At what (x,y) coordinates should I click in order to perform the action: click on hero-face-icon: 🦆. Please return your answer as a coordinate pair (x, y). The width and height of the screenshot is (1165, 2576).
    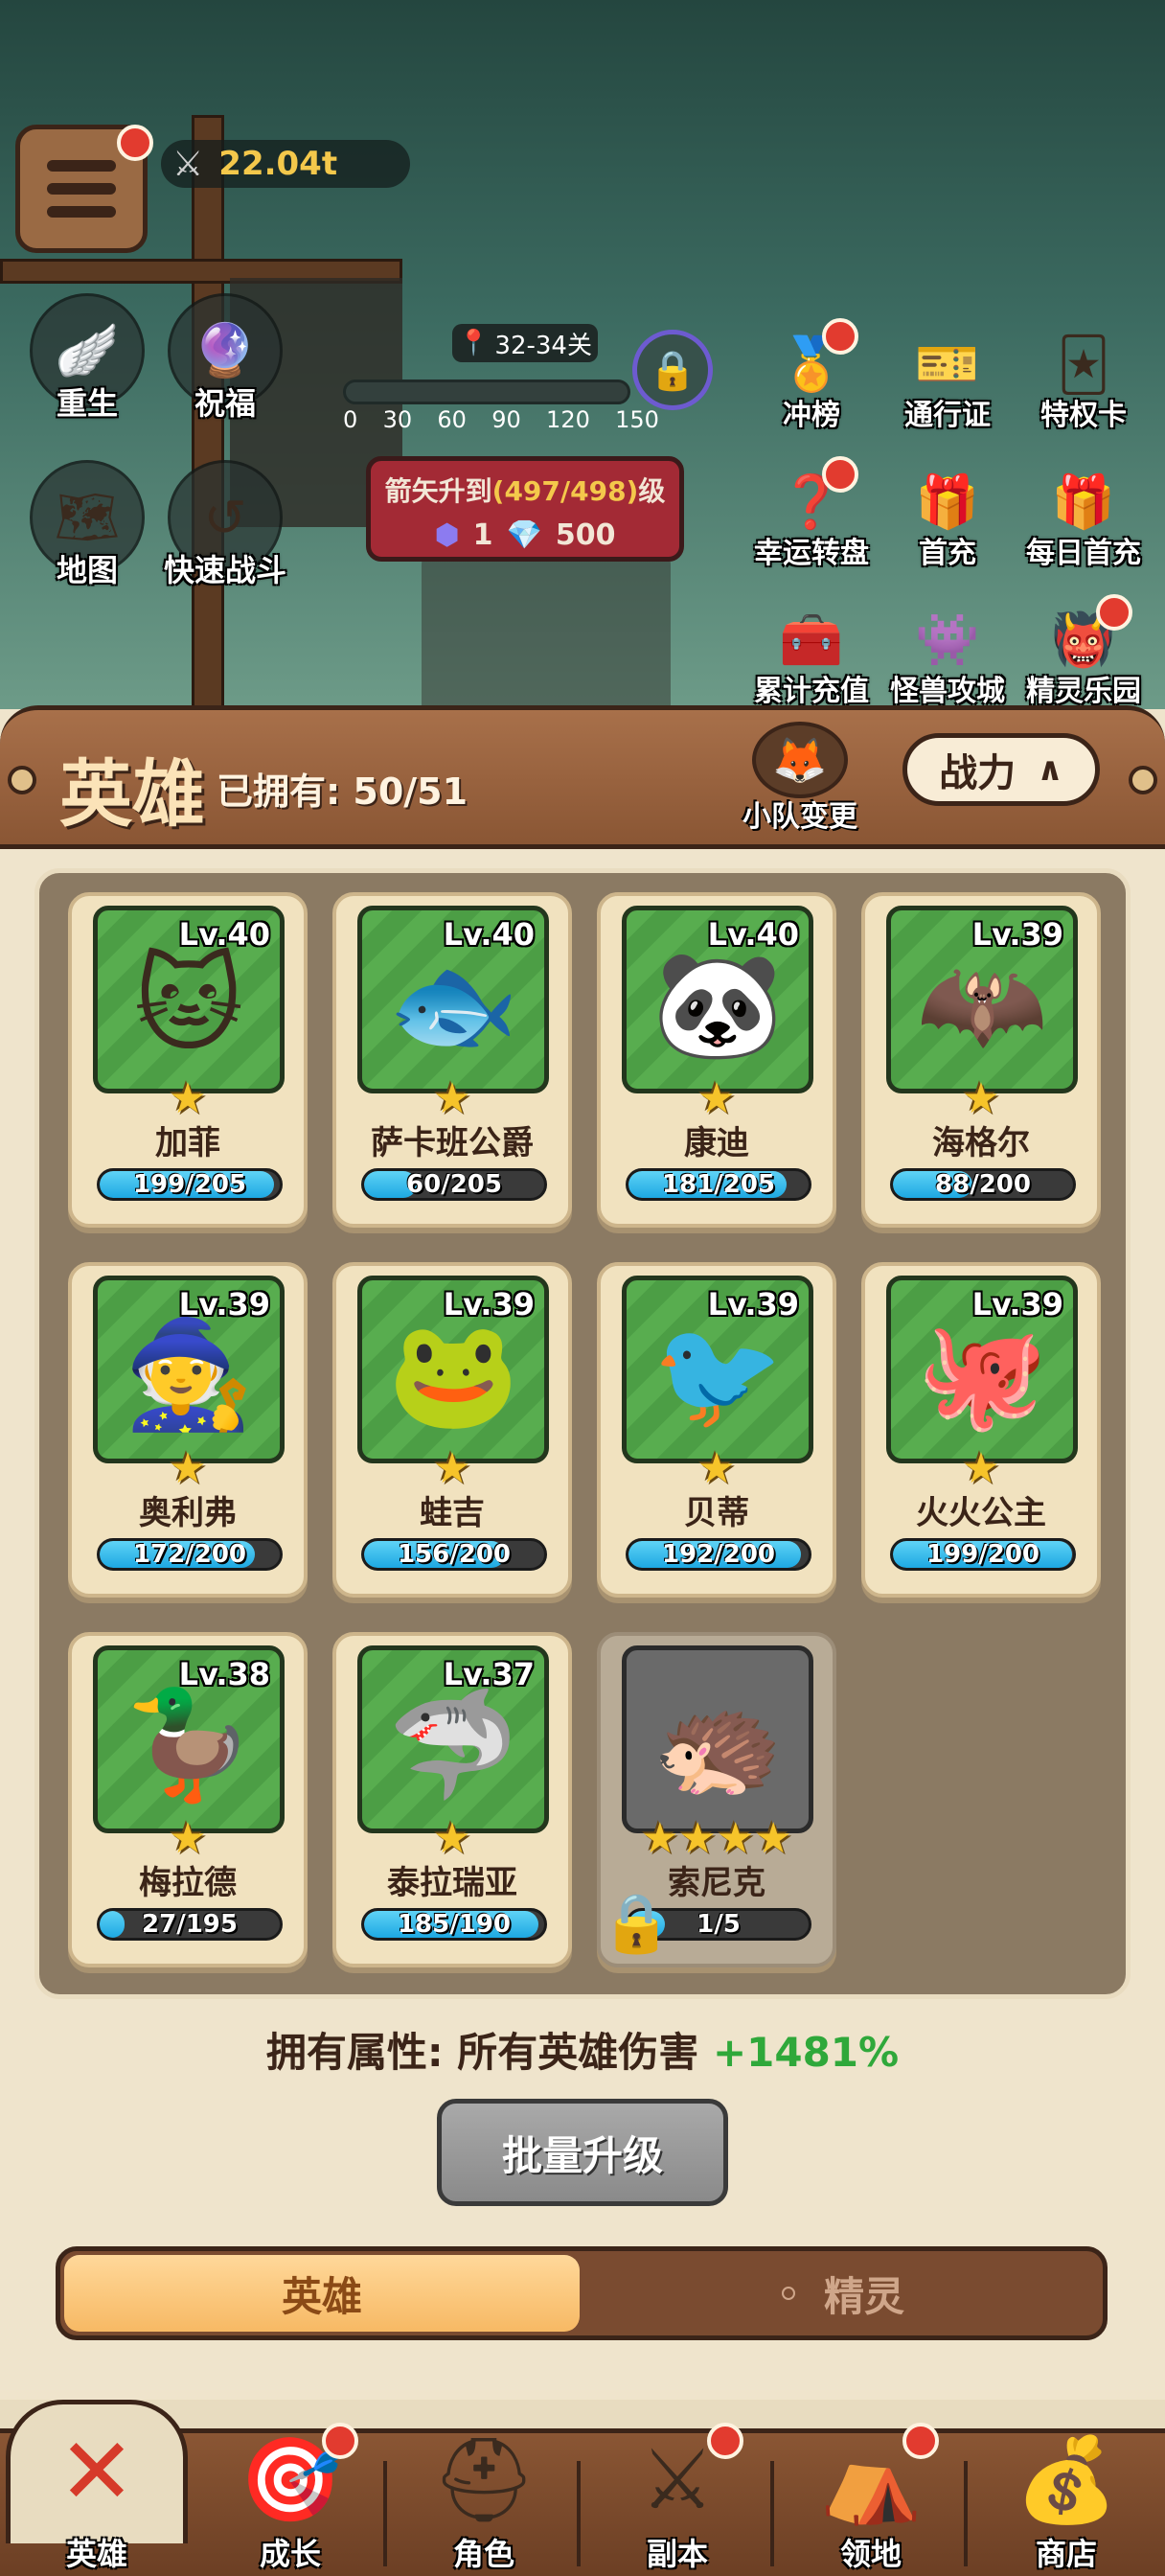
    Looking at the image, I should click on (189, 1744).